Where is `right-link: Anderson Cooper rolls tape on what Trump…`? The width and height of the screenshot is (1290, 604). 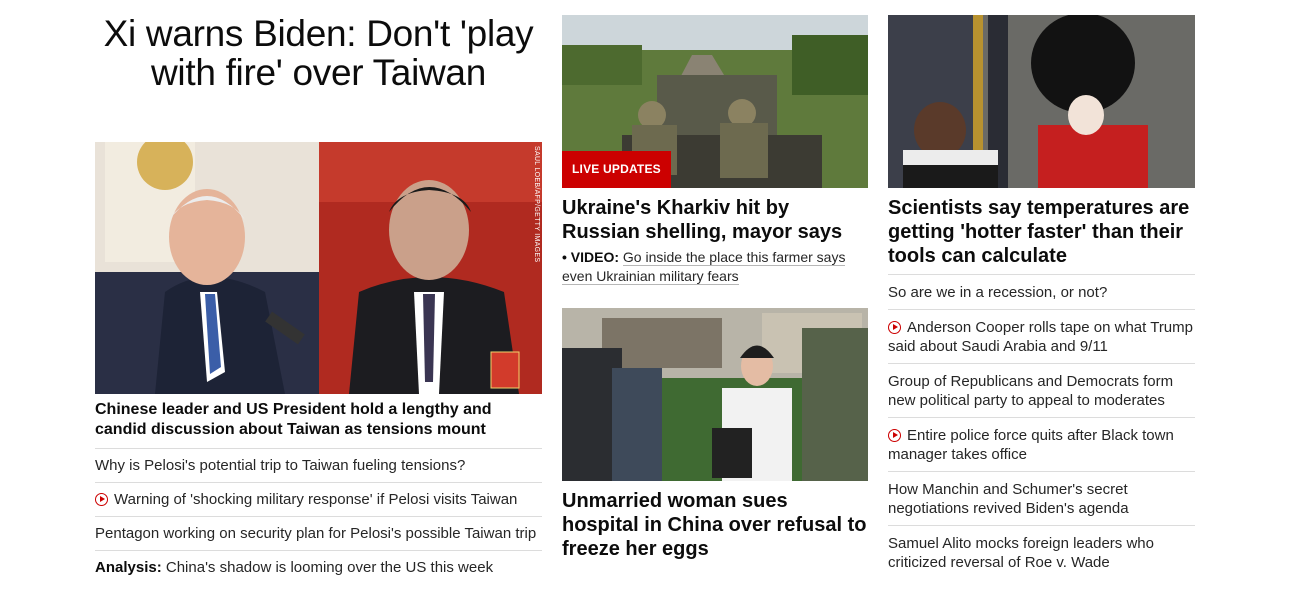
right-link: Anderson Cooper rolls tape on what Trump… is located at coordinates (1041, 336).